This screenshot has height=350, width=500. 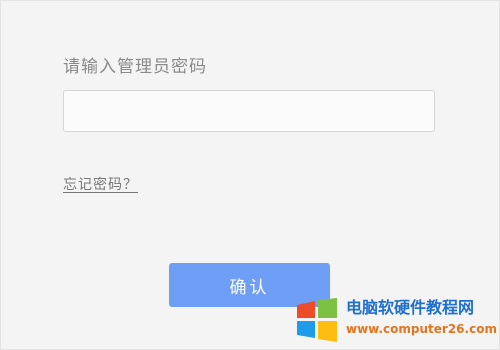 I want to click on forgot-password-link: 忘记密码？, so click(x=100, y=185).